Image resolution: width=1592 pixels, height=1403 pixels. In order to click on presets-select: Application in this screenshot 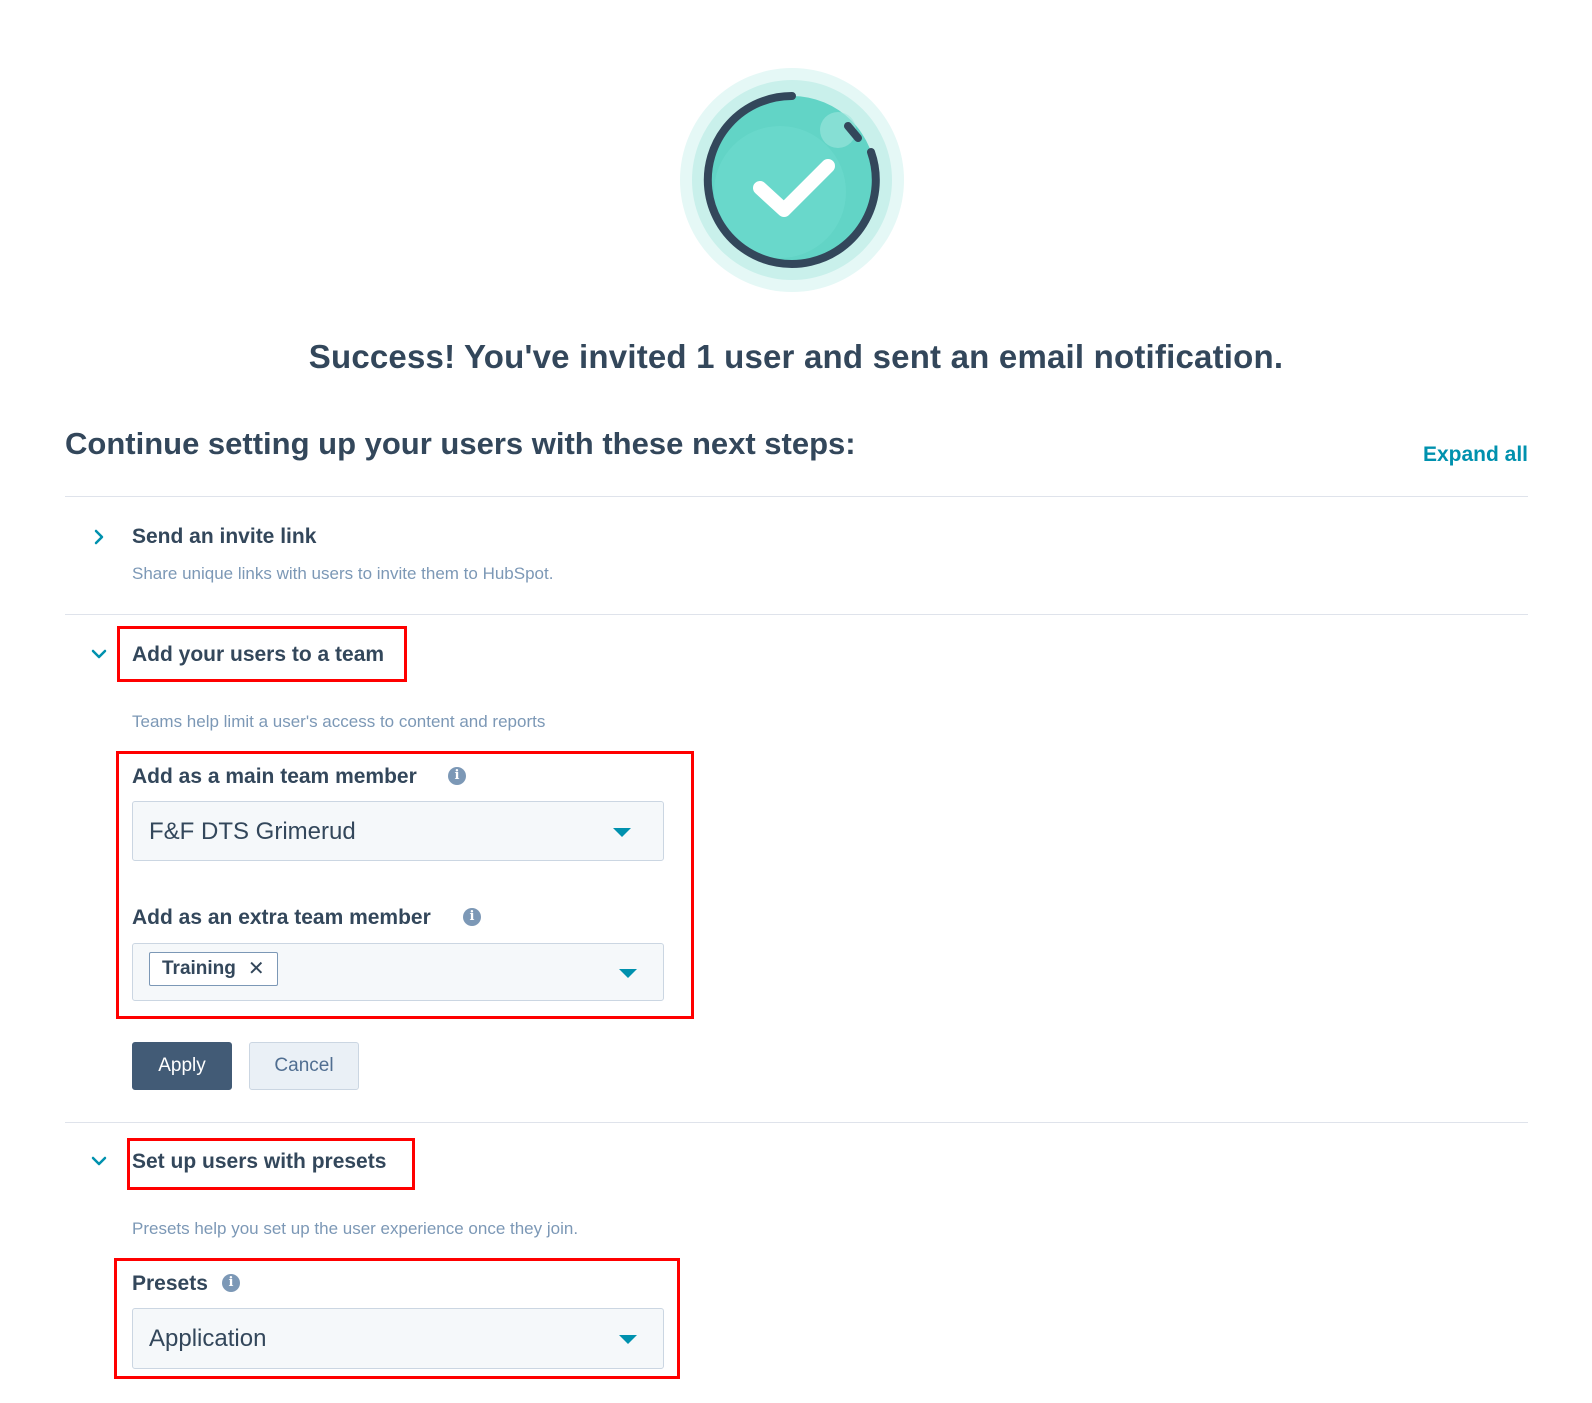, I will do `click(398, 1338)`.